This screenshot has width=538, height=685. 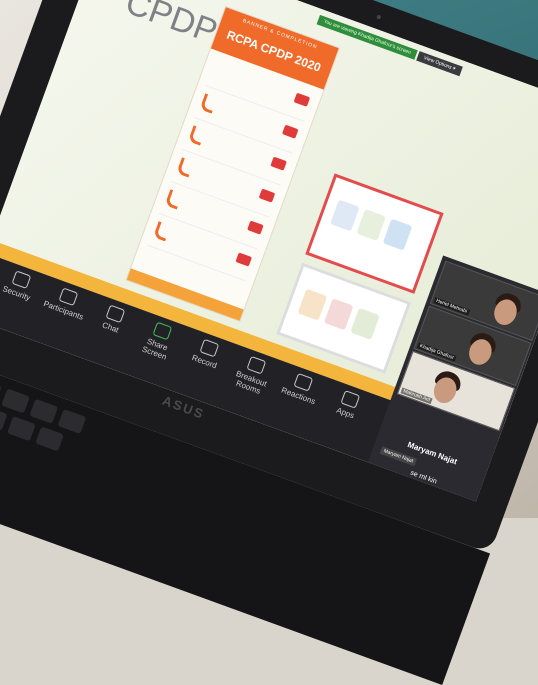 What do you see at coordinates (171, 26) in the screenshot?
I see `slide-title: CPDP` at bounding box center [171, 26].